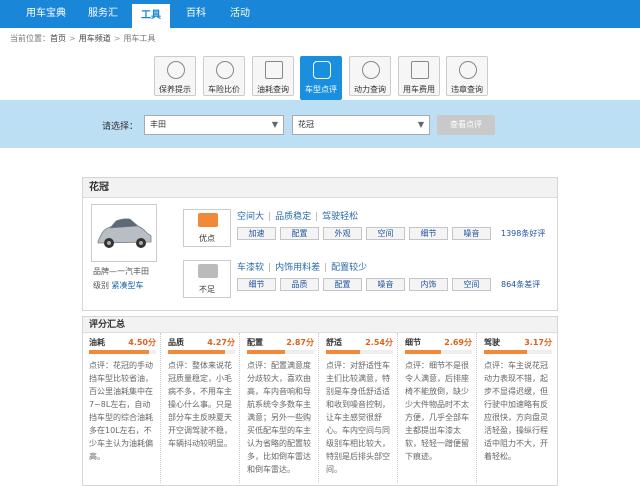  I want to click on wrench-icon, so click(176, 70).